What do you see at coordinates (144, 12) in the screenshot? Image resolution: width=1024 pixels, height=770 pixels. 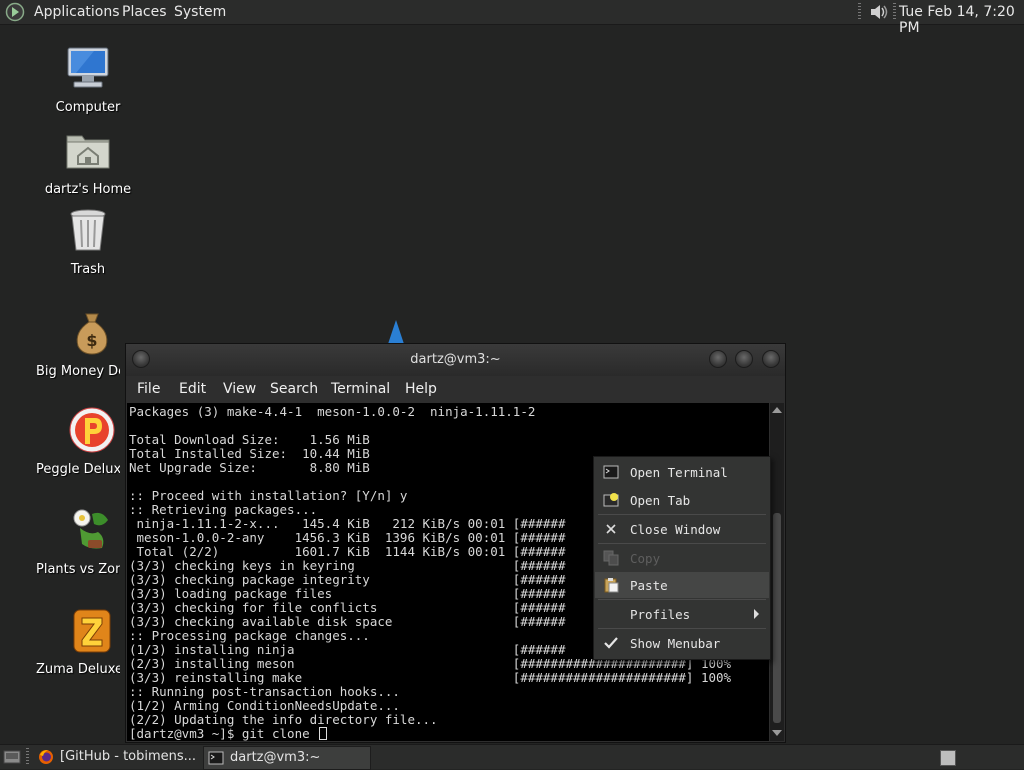 I see `places-menu: Places` at bounding box center [144, 12].